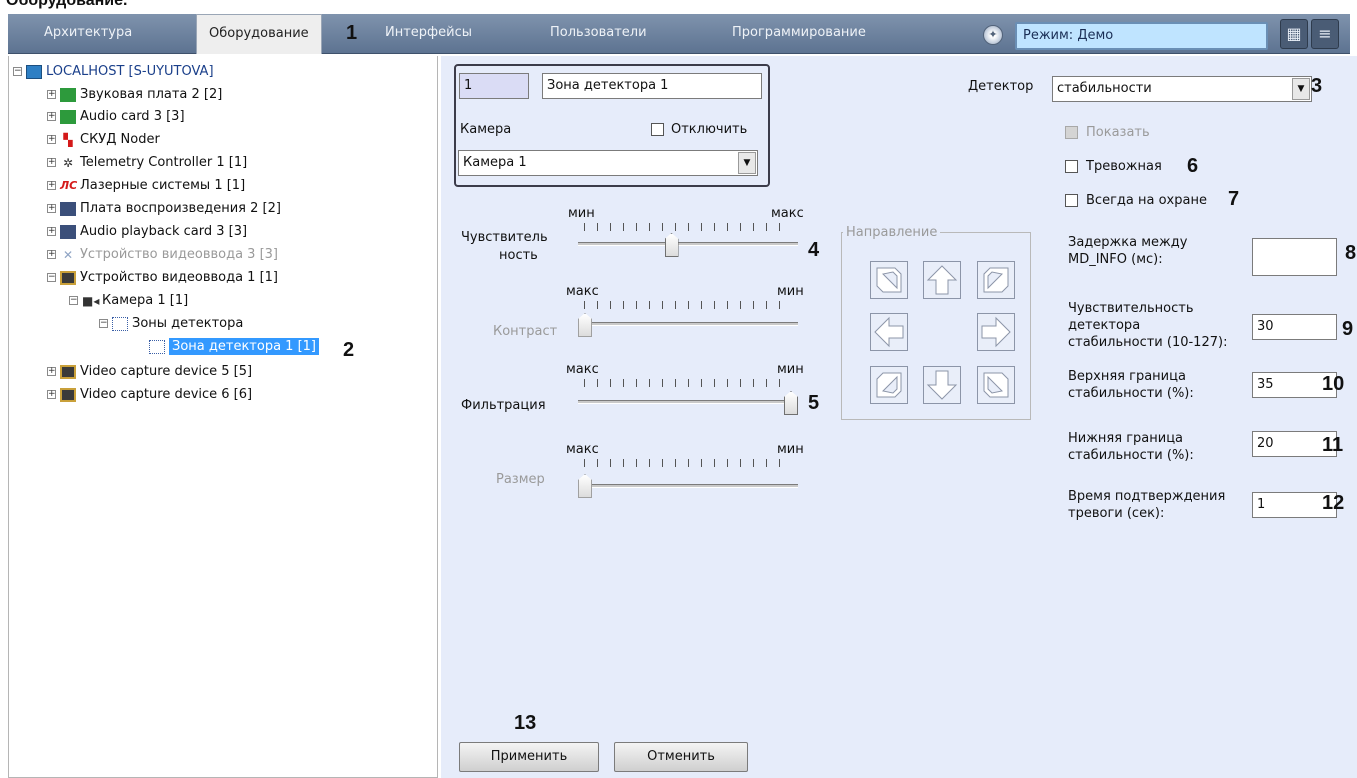  I want to click on tree-item-localhost: − LOCALHOST [S-UYUTOVA], so click(113, 72).